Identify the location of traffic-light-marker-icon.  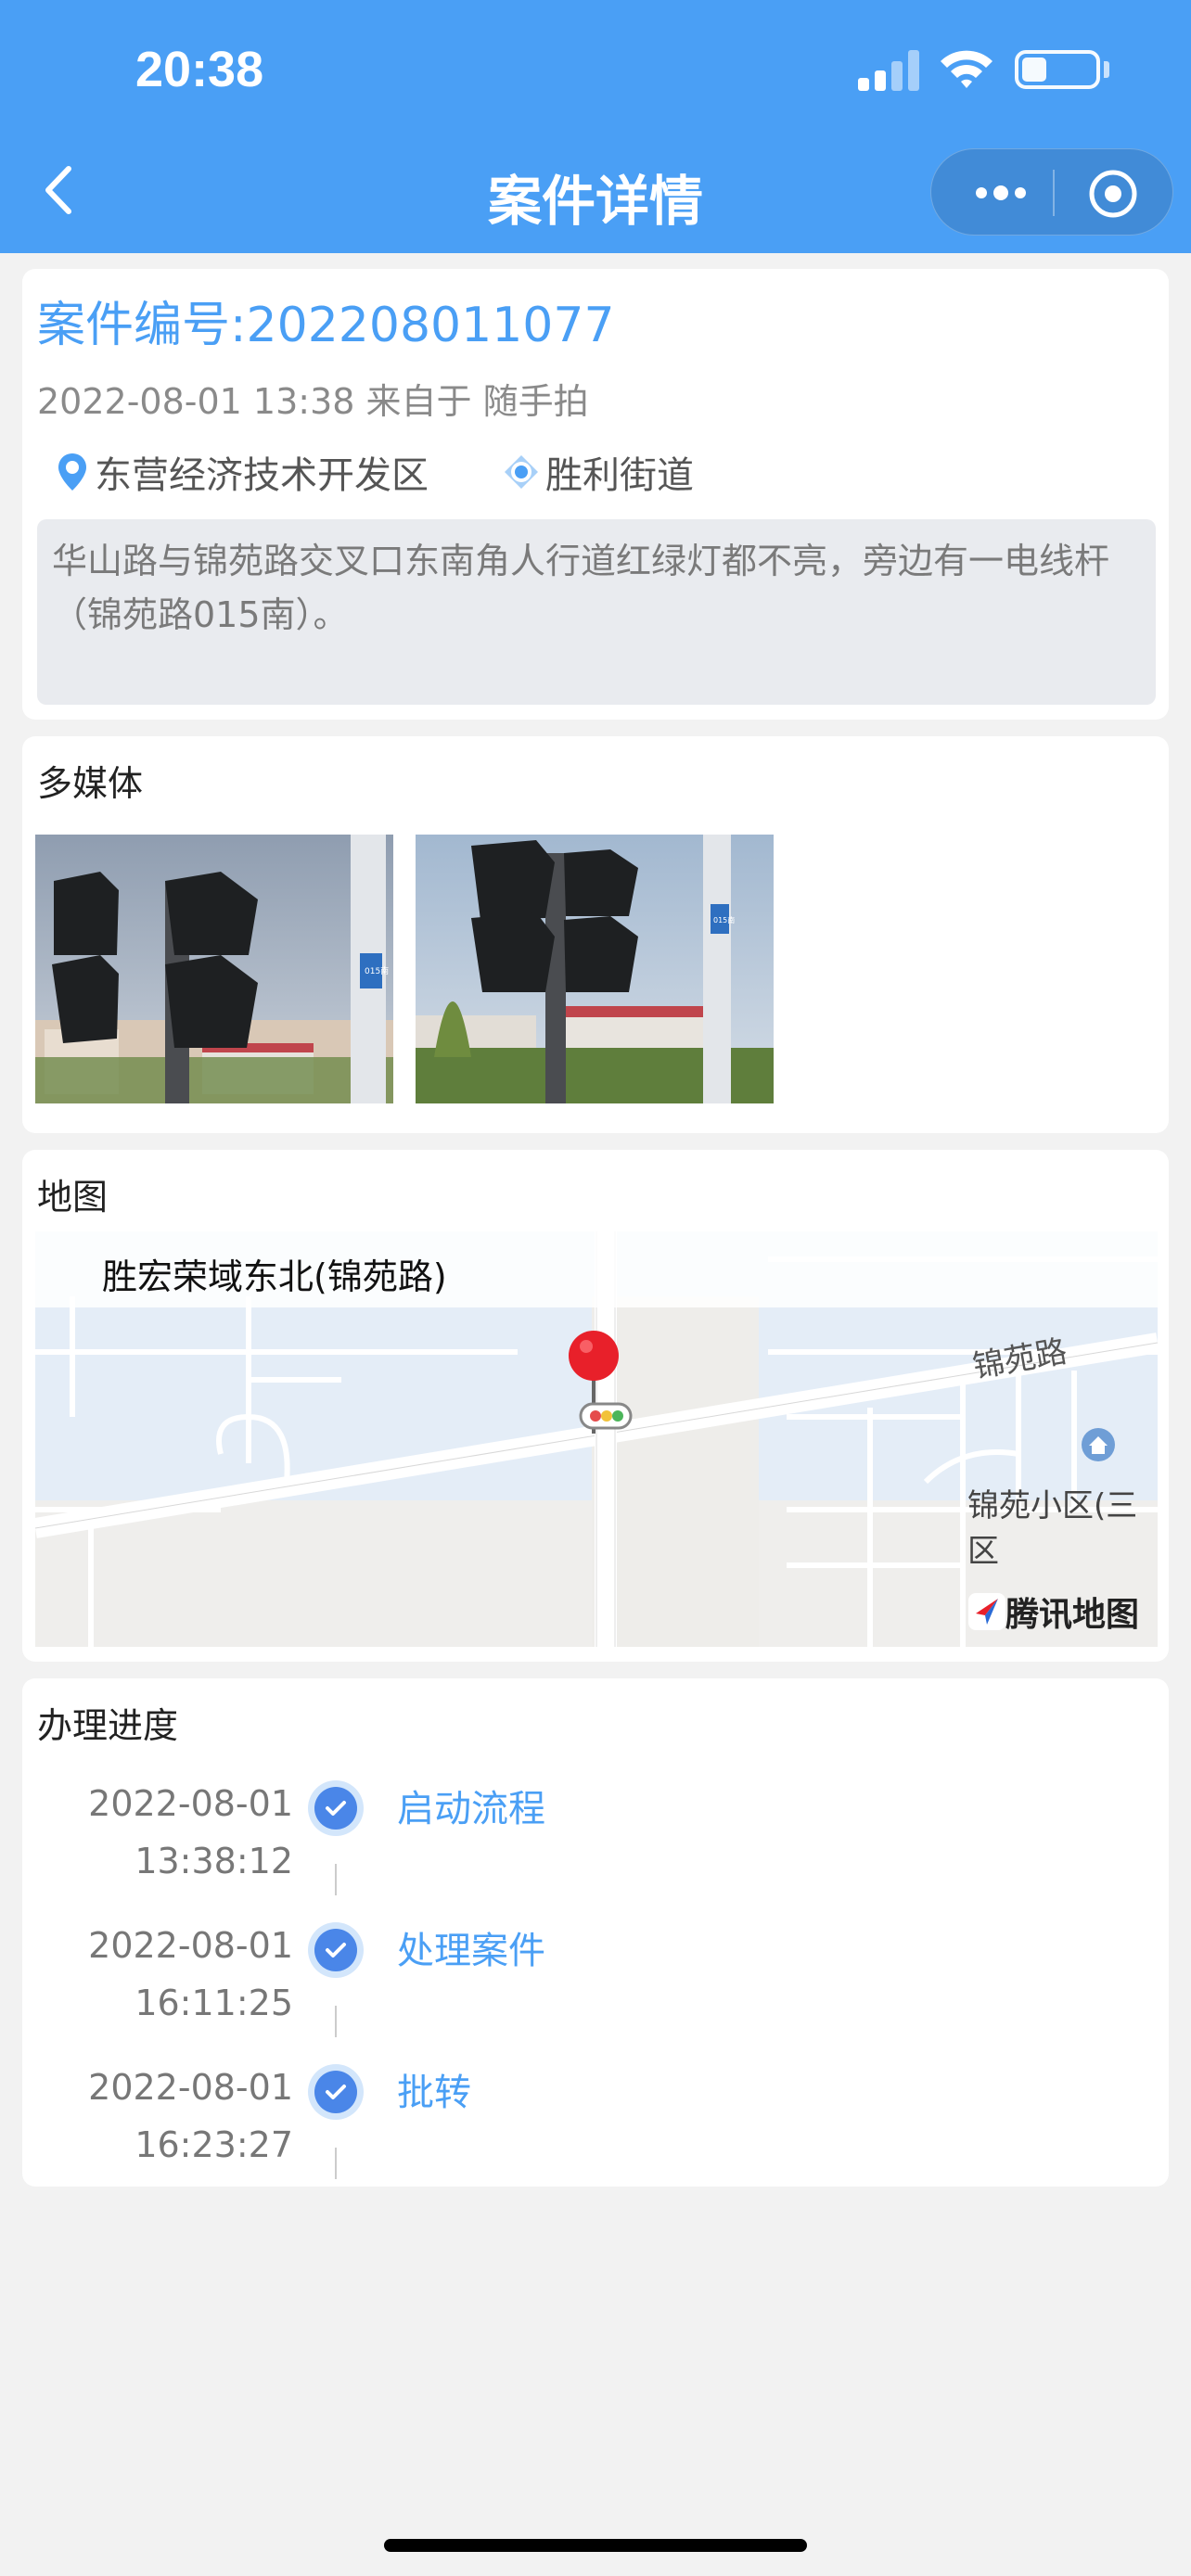
(606, 1416).